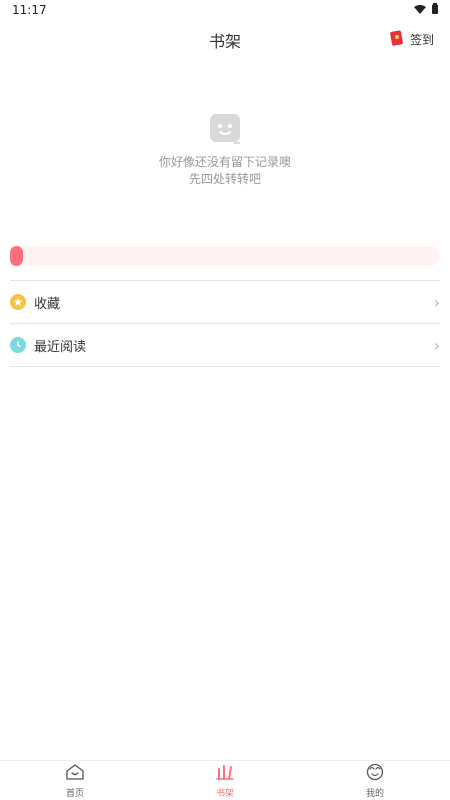  Describe the element at coordinates (225, 345) in the screenshot. I see `list-item-recent: 最近阅读 ›` at that location.